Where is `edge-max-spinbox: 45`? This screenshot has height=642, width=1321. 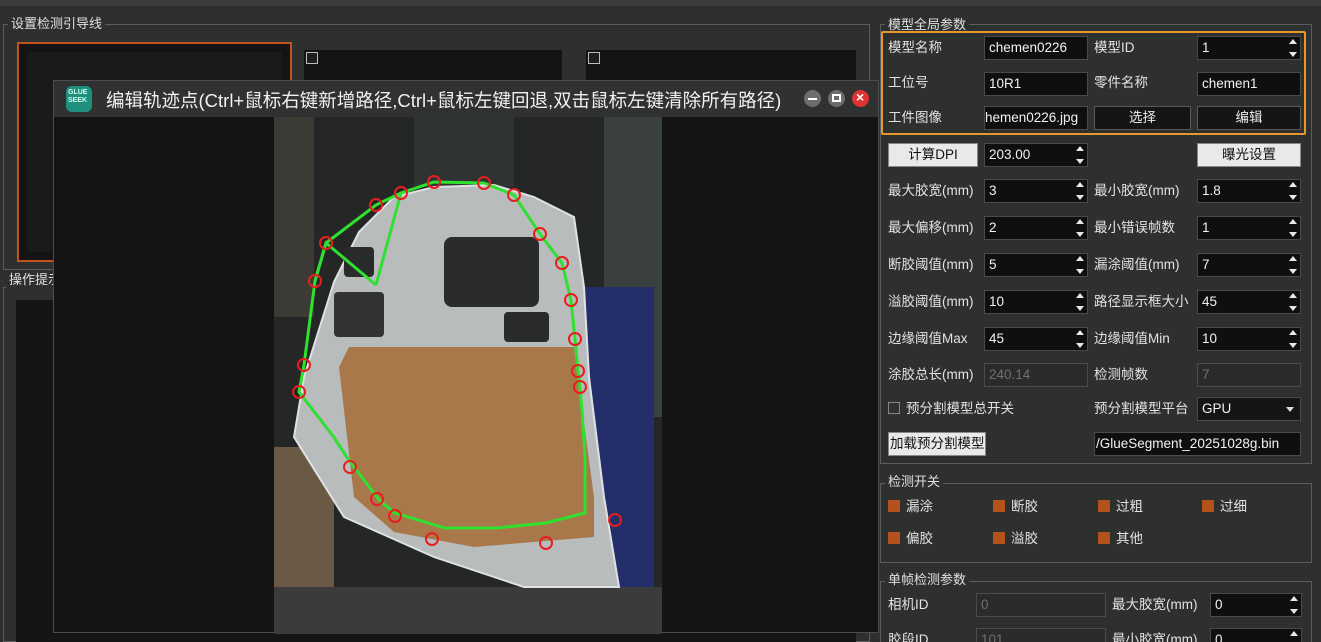 edge-max-spinbox: 45 is located at coordinates (1036, 339).